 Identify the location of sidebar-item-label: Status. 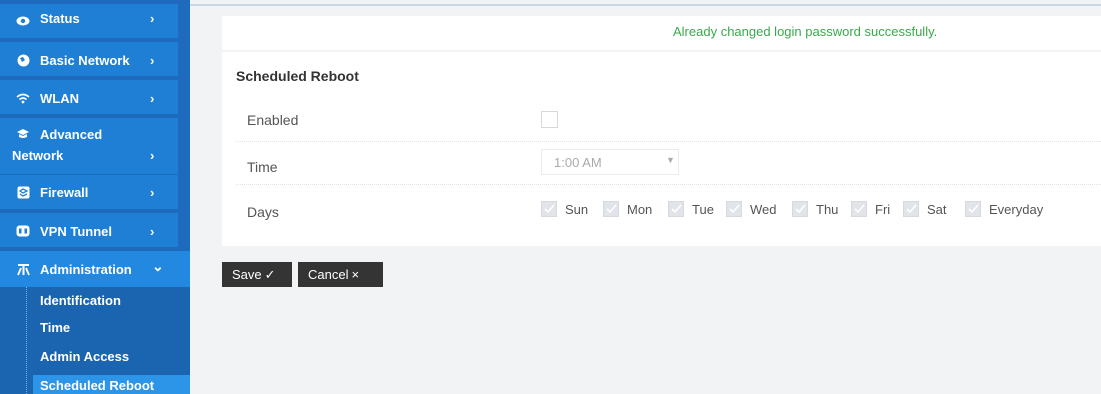
(60, 18).